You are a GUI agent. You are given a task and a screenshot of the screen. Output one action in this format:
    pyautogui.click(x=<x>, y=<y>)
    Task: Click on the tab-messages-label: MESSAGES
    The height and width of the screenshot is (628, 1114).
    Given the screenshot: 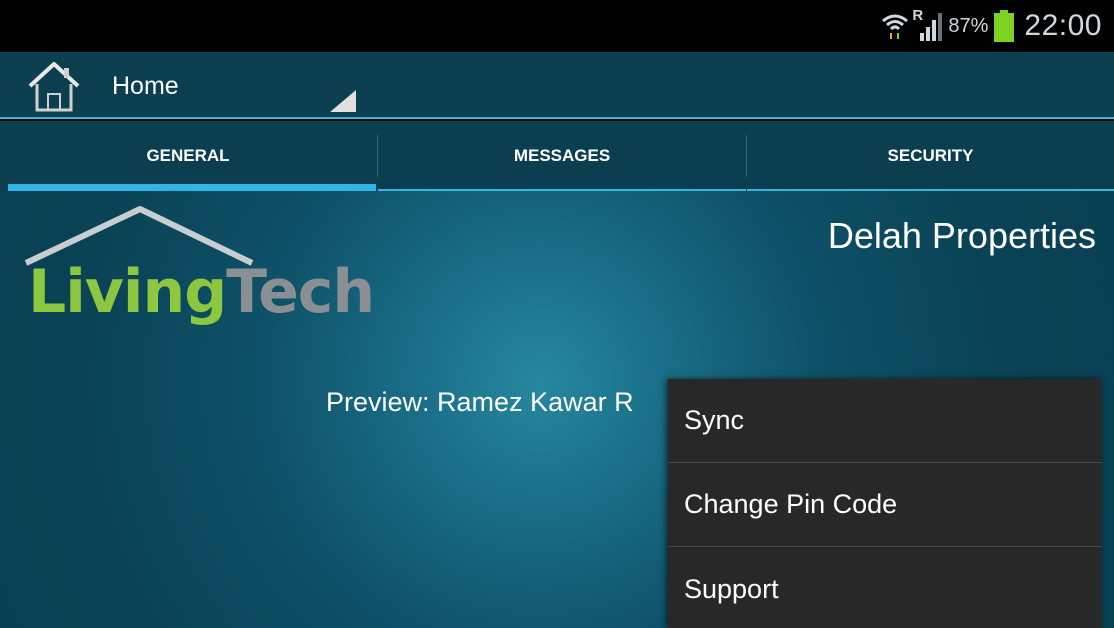 What is the action you would take?
    pyautogui.click(x=562, y=155)
    